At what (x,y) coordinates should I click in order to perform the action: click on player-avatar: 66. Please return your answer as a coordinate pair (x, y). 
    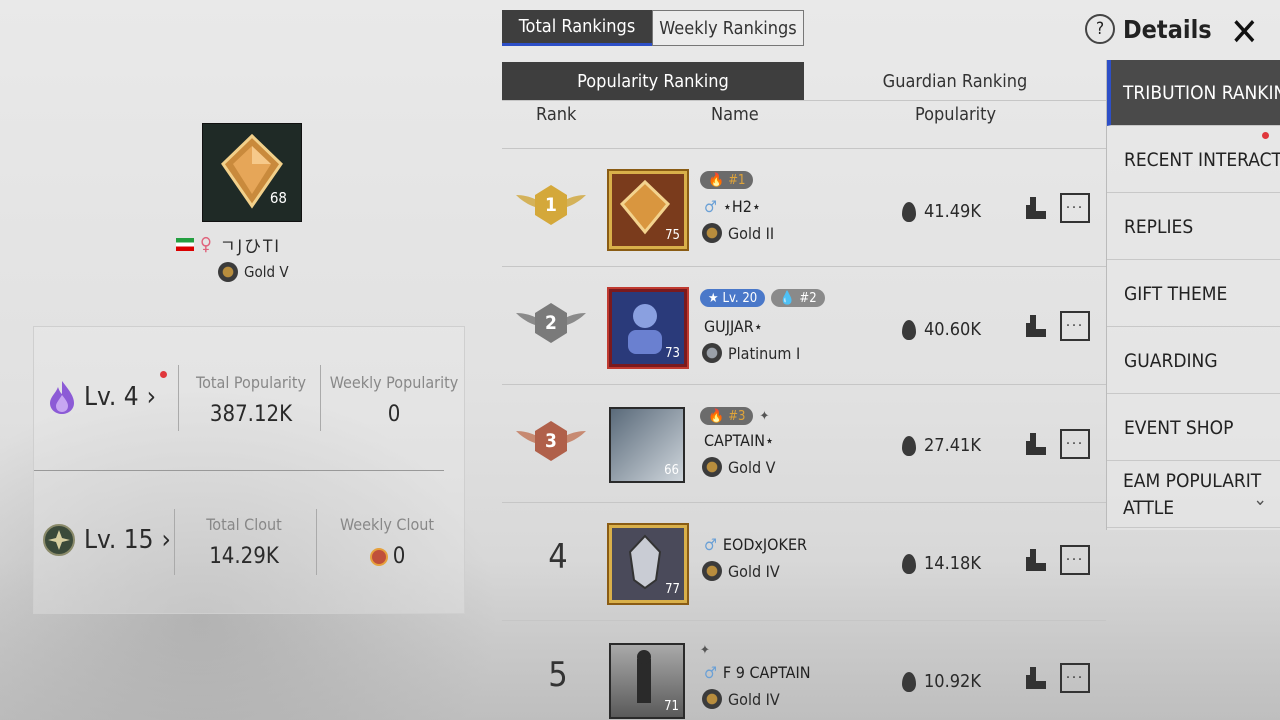
    Looking at the image, I should click on (647, 445).